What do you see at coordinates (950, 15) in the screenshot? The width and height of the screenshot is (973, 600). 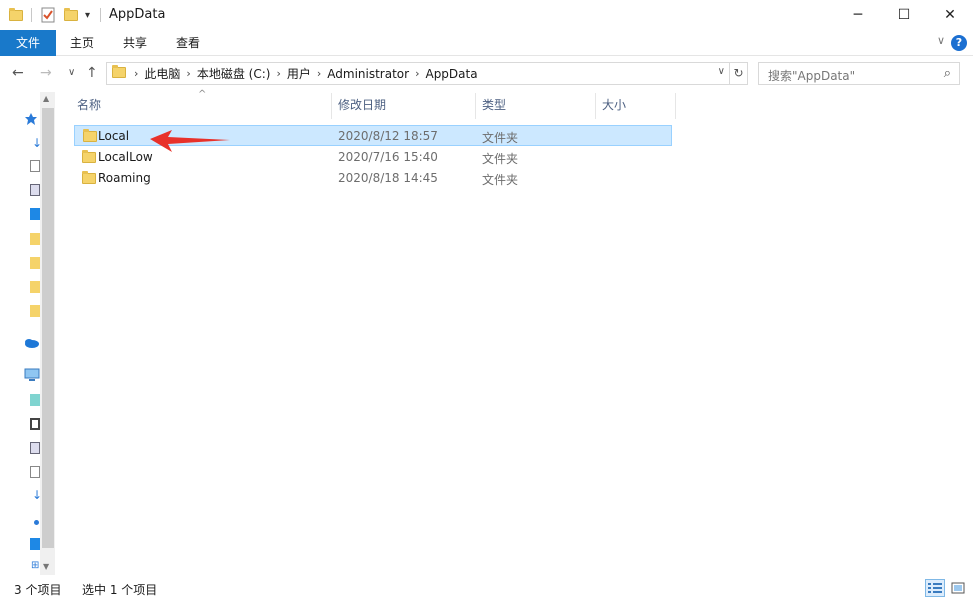 I see `close-button: ✕` at bounding box center [950, 15].